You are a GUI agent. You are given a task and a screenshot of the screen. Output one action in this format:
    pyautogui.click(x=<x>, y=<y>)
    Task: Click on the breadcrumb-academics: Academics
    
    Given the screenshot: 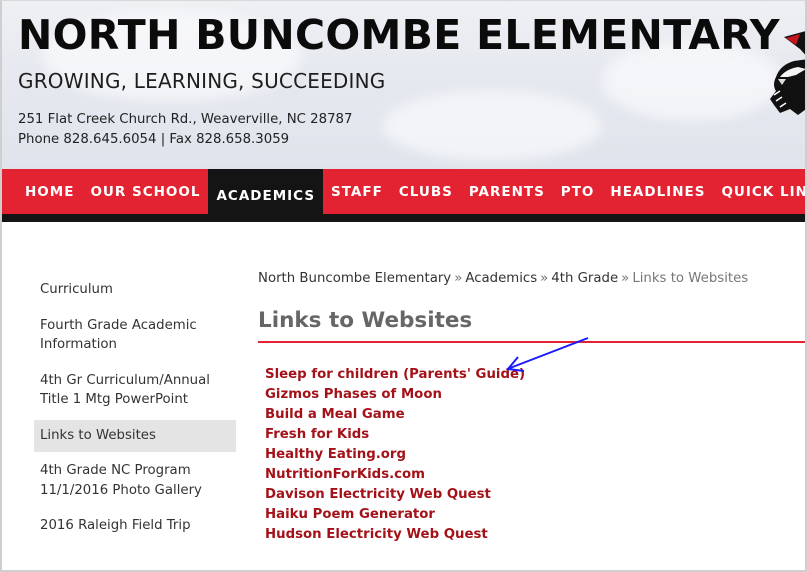 What is the action you would take?
    pyautogui.click(x=501, y=278)
    